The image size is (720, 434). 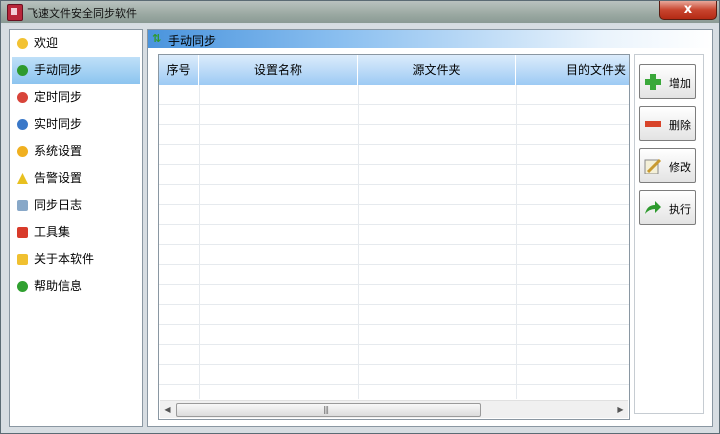 I want to click on sidebar-item-manual-sync: 手动同步, so click(x=76, y=70).